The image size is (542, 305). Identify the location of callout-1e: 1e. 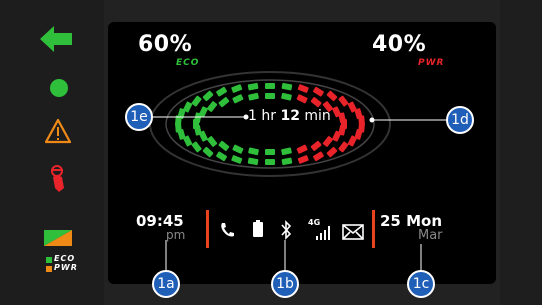
(139, 117).